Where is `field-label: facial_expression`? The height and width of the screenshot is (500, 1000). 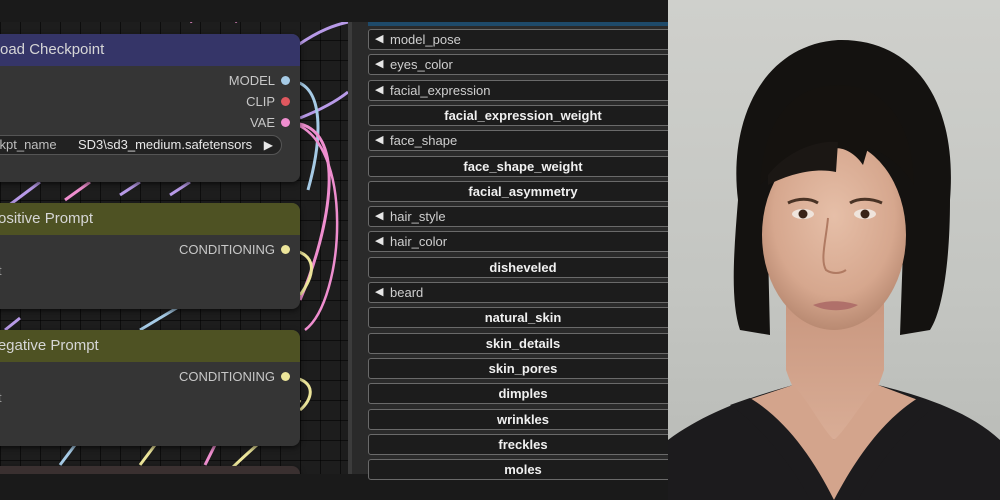 field-label: facial_expression is located at coordinates (440, 90).